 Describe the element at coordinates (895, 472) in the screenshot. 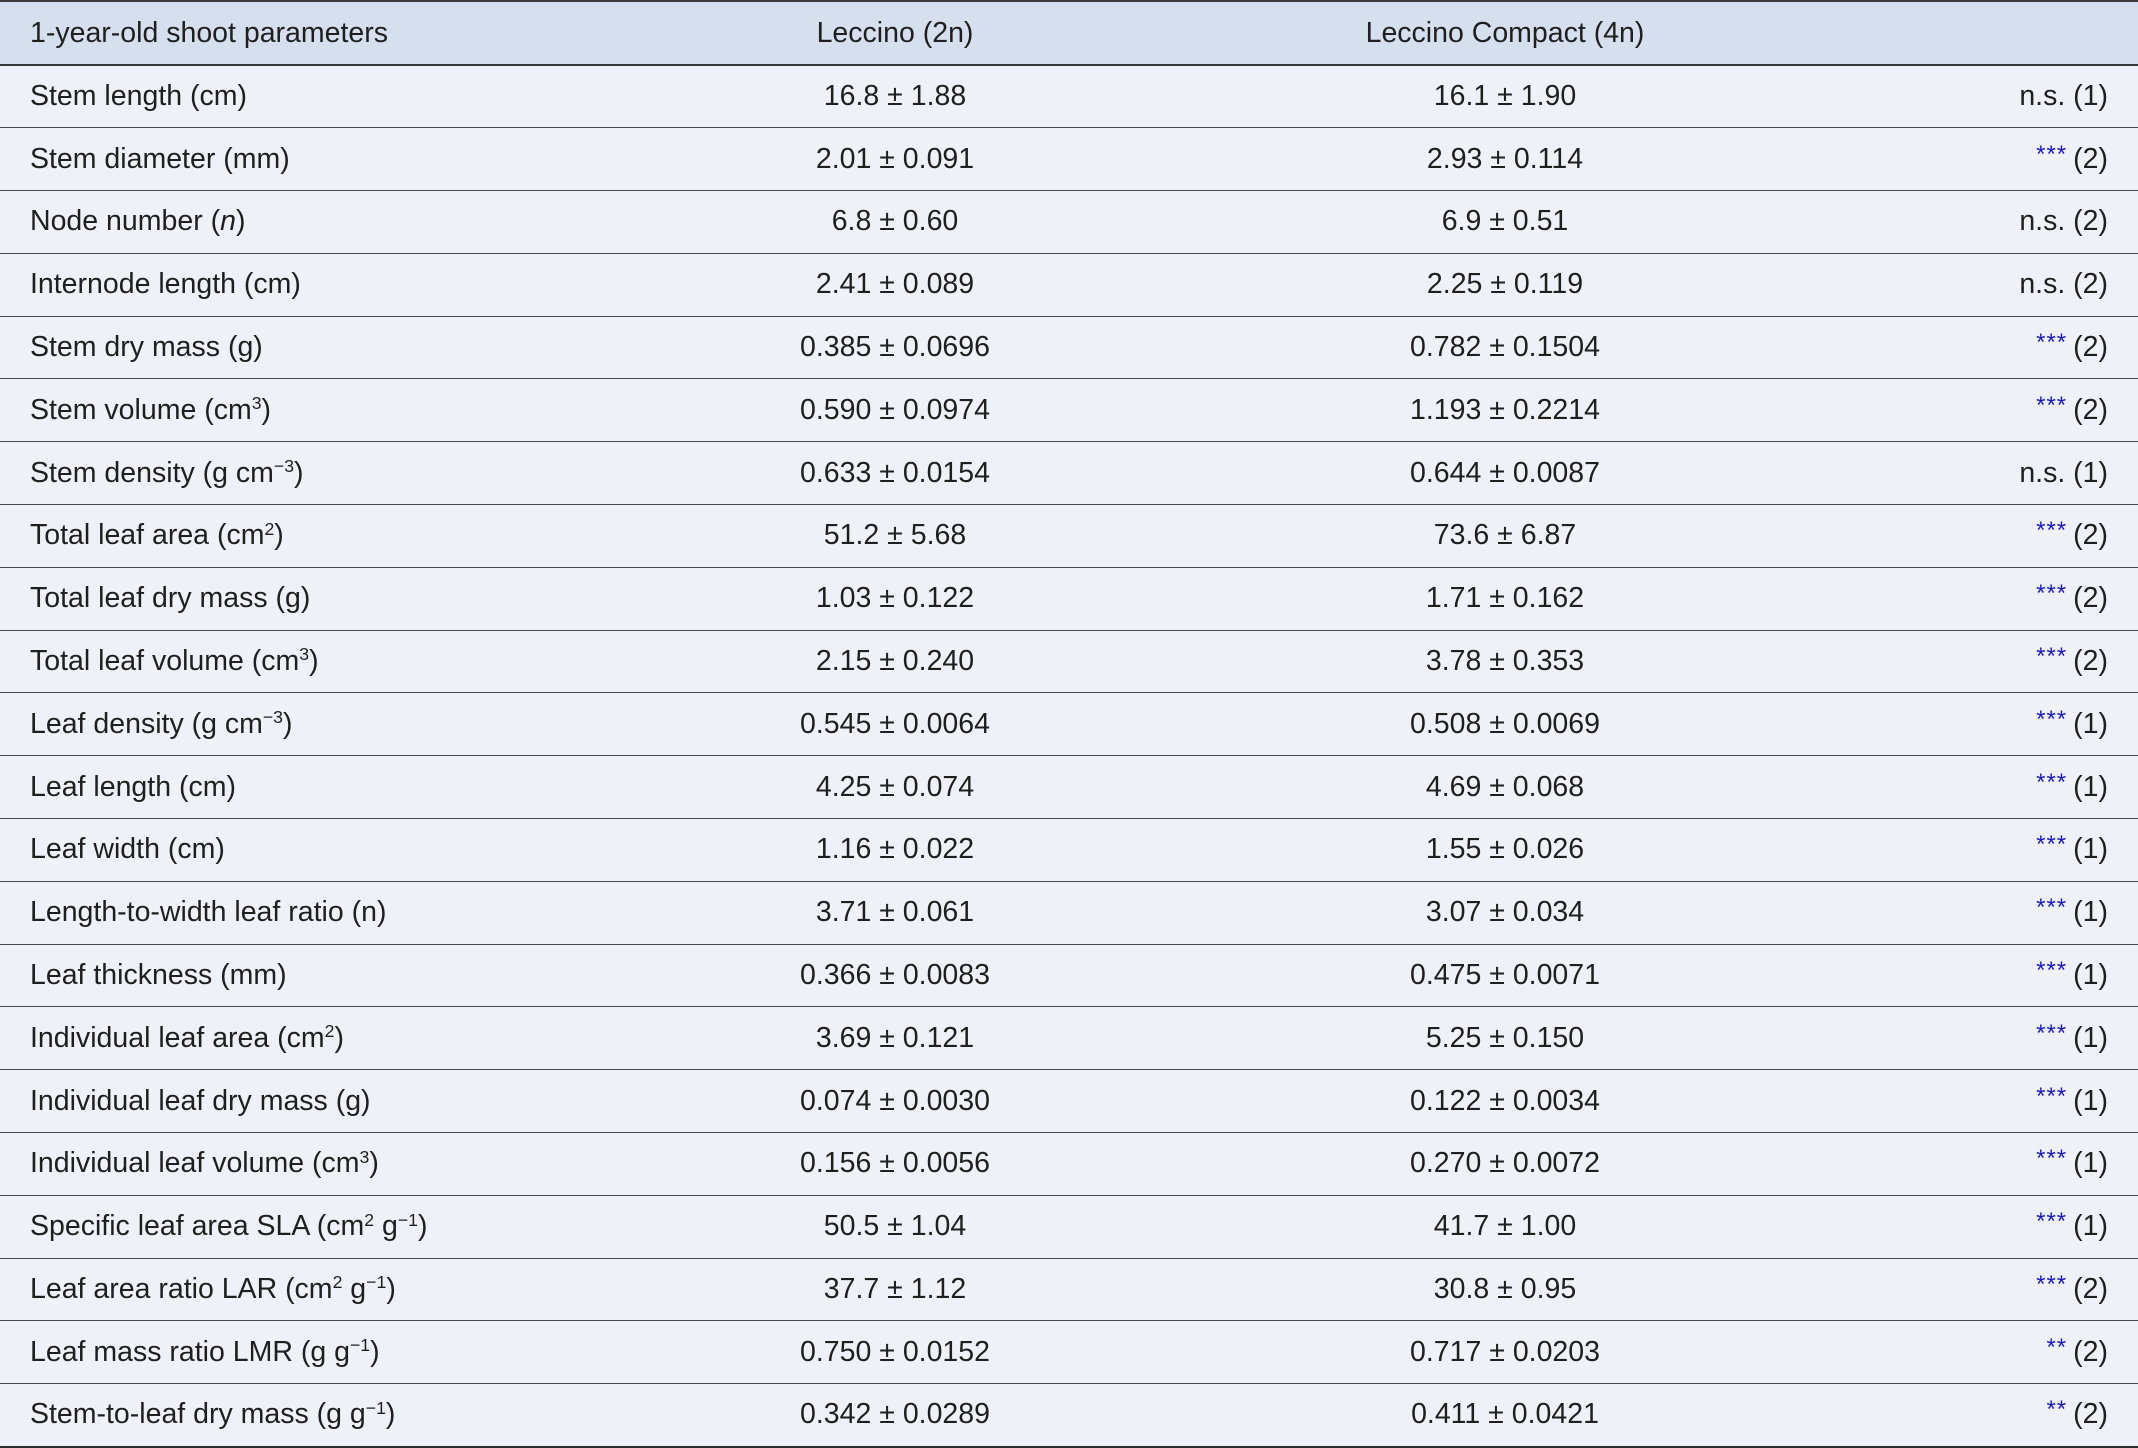

I see `value-leccino-2n: 0.633 ± 0.0154` at that location.